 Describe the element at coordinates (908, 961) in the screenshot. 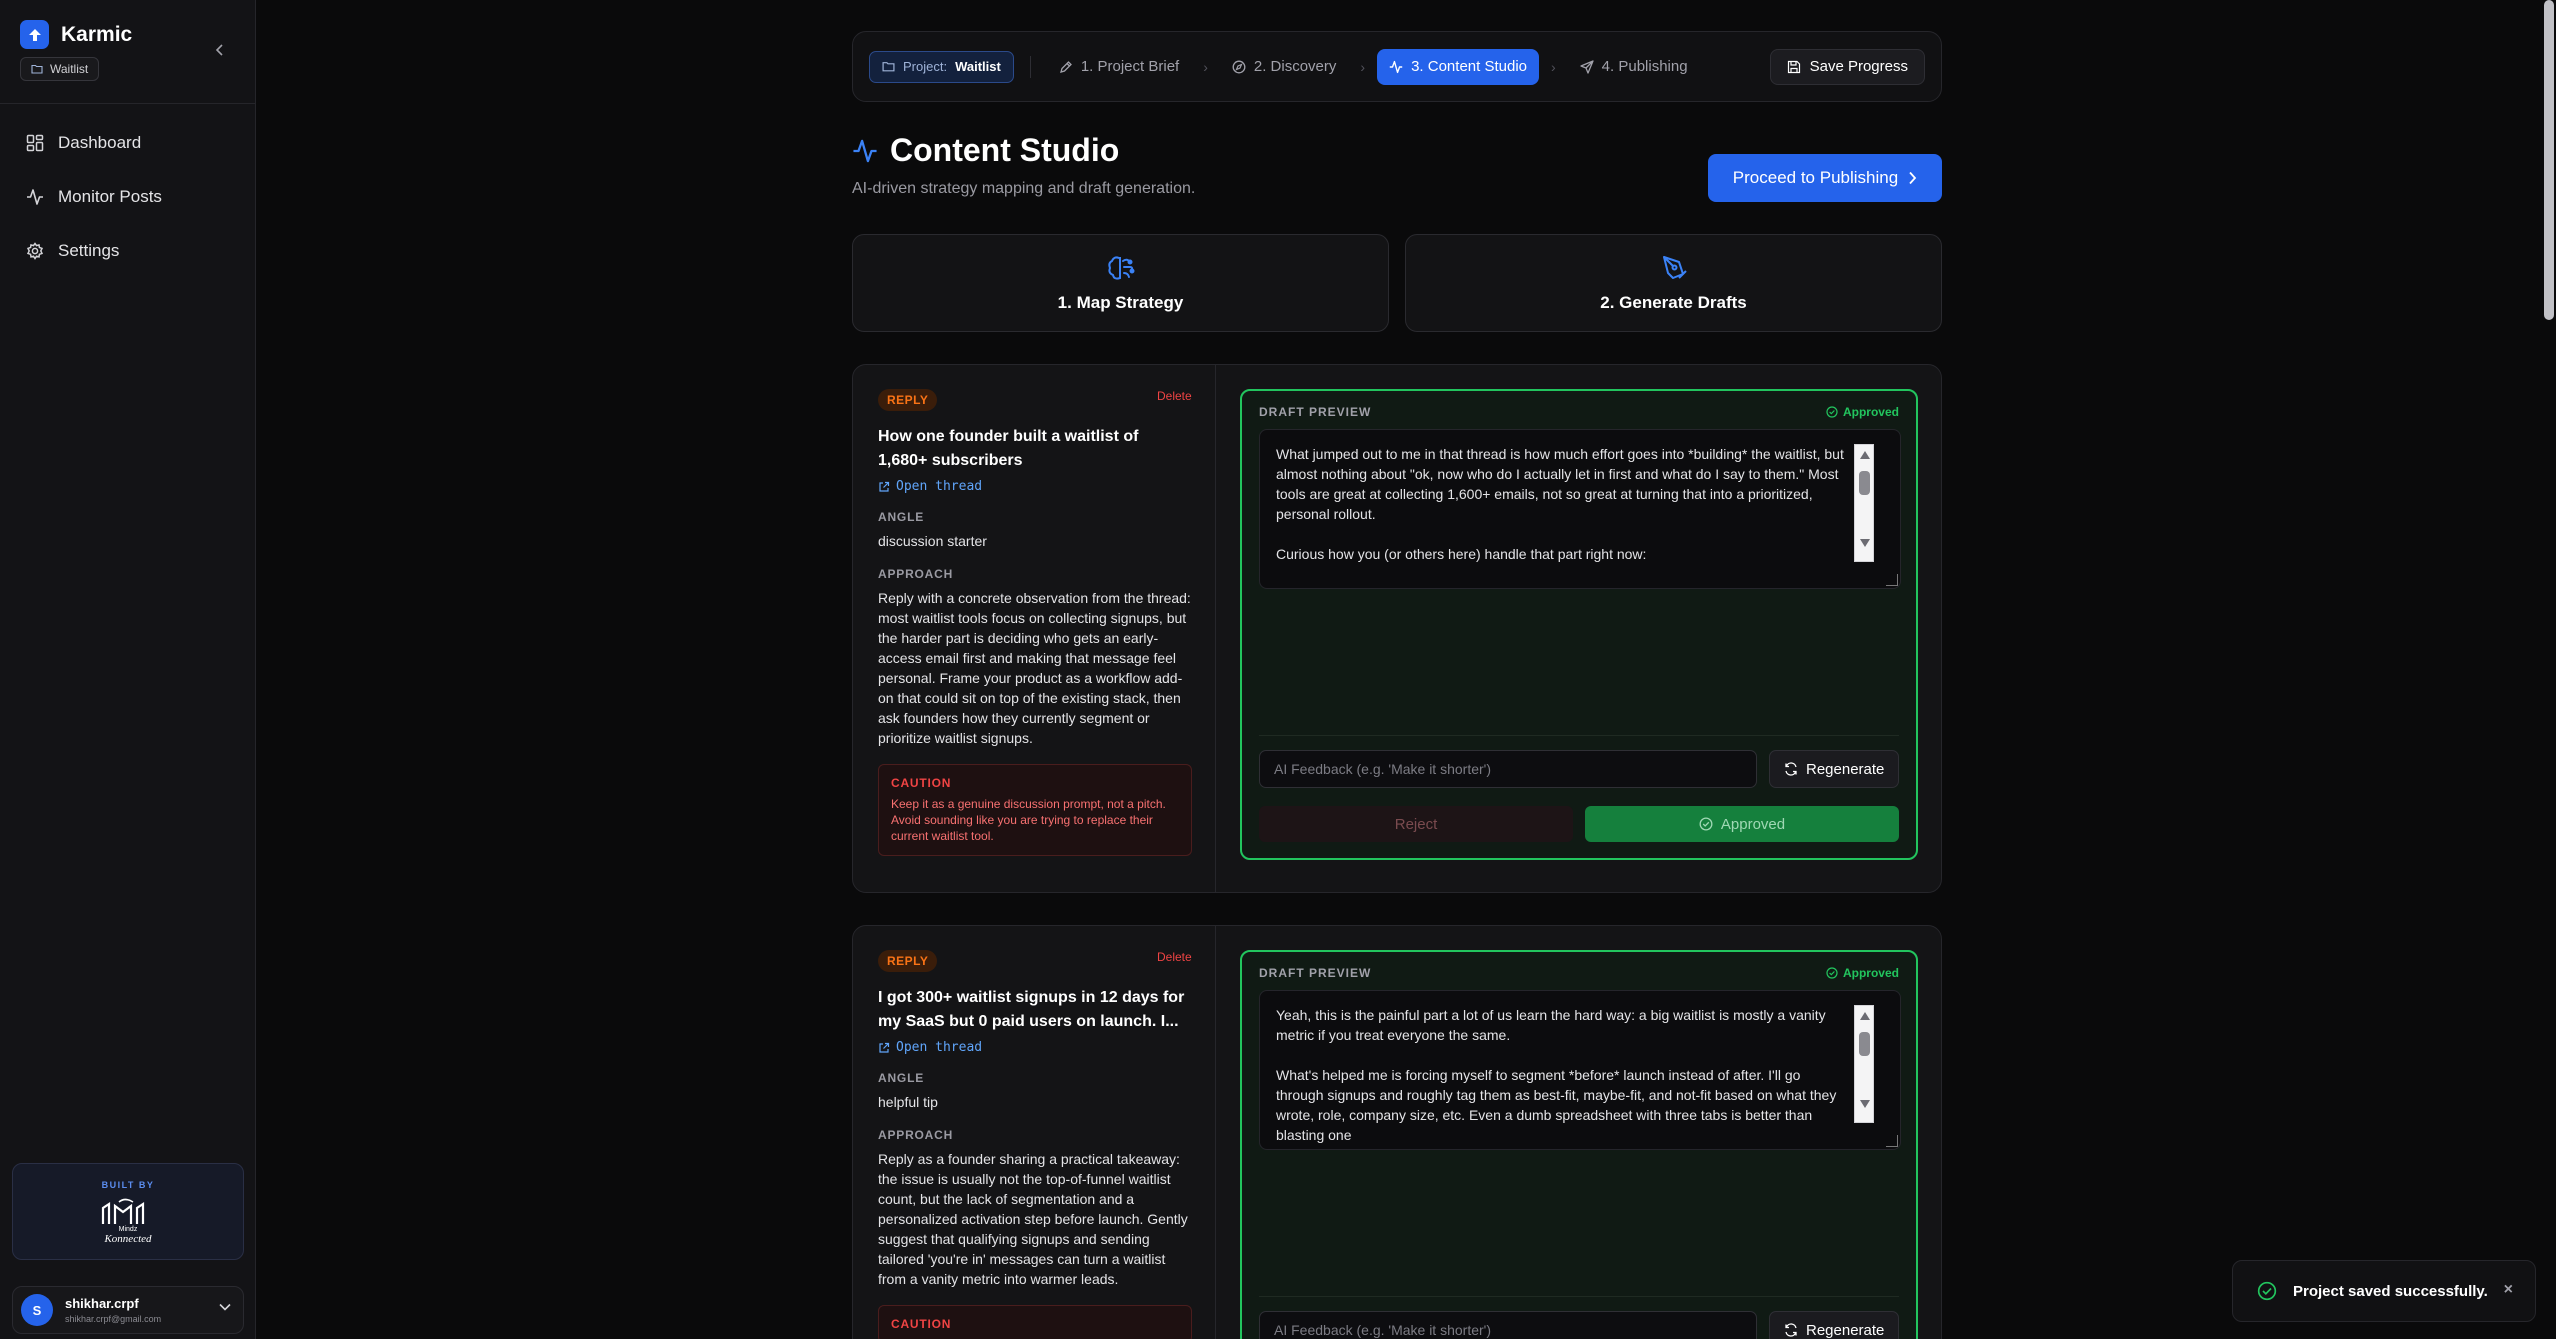

I see `reply-badge: REPLY` at that location.